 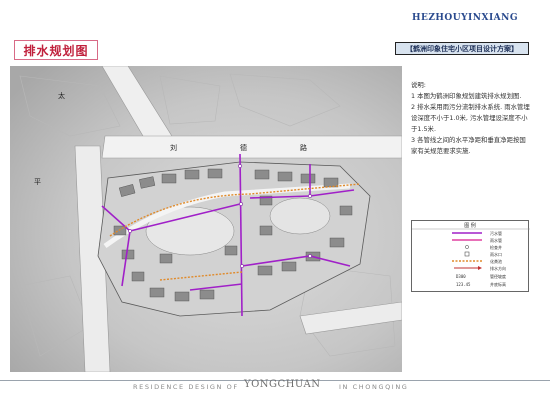 I want to click on legend-arrow-head, so click(x=480, y=268).